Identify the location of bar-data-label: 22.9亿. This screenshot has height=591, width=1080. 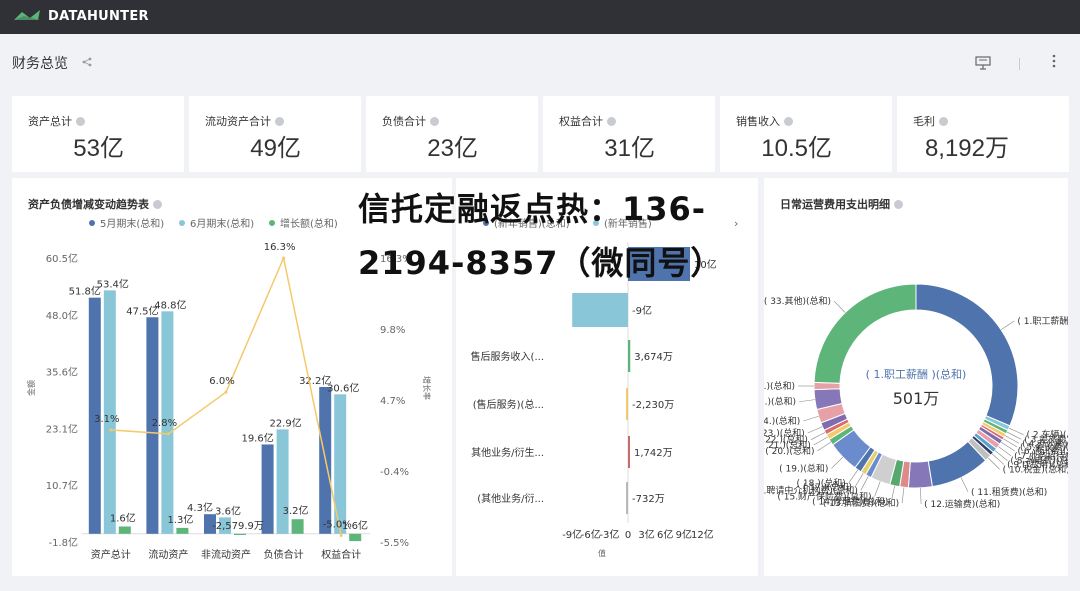
(285, 422).